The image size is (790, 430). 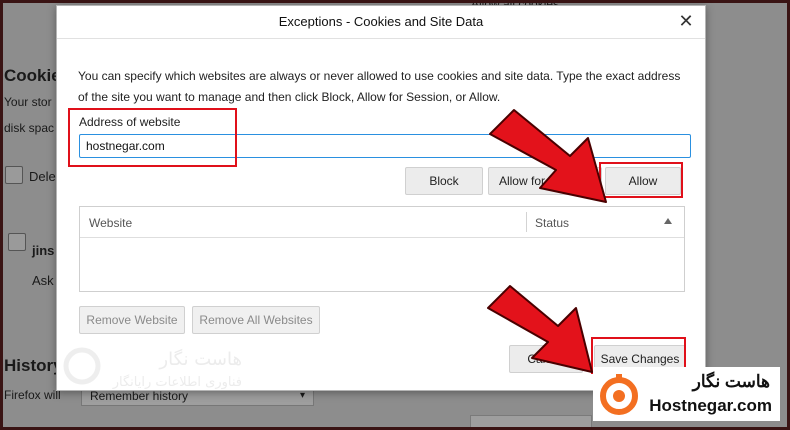 I want to click on watermark-fa-title-2: هاست نگار, so click(x=200, y=359).